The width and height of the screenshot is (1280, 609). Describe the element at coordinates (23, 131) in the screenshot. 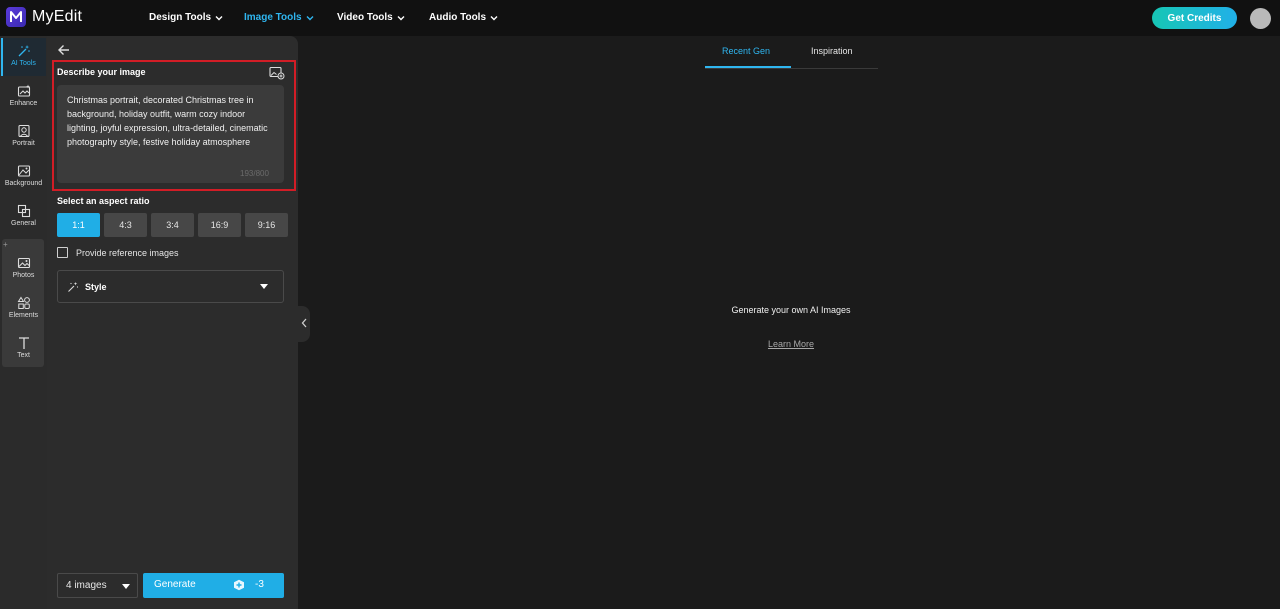

I see `portrait-icon` at that location.